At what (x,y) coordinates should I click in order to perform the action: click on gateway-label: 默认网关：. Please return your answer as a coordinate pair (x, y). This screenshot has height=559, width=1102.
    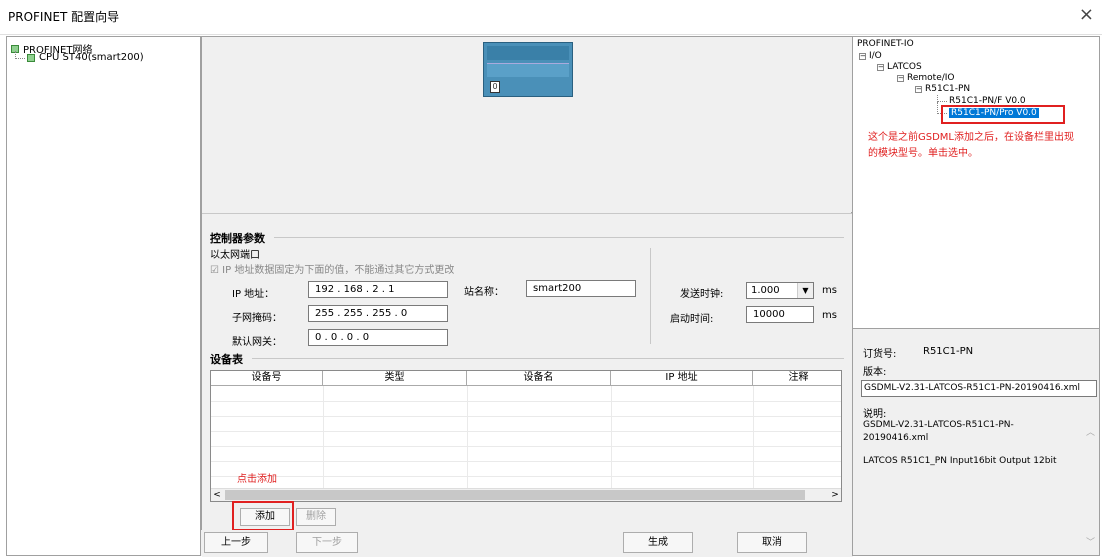
    Looking at the image, I should click on (257, 342).